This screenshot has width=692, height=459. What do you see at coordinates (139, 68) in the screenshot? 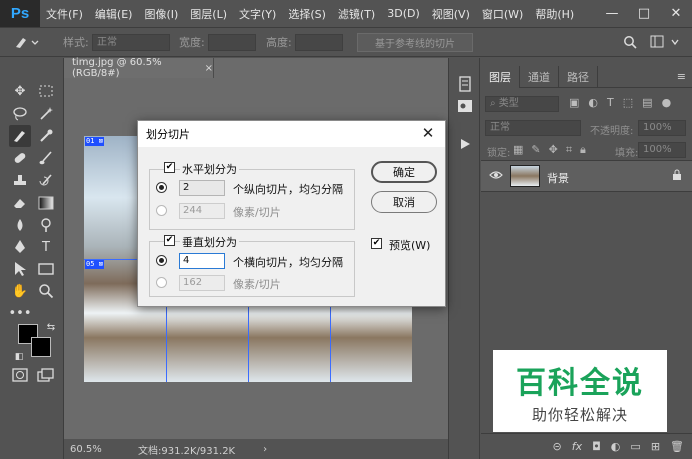
I see `document-tab: timg.jpg @ 60.5%(RGB/8#) ×` at bounding box center [139, 68].